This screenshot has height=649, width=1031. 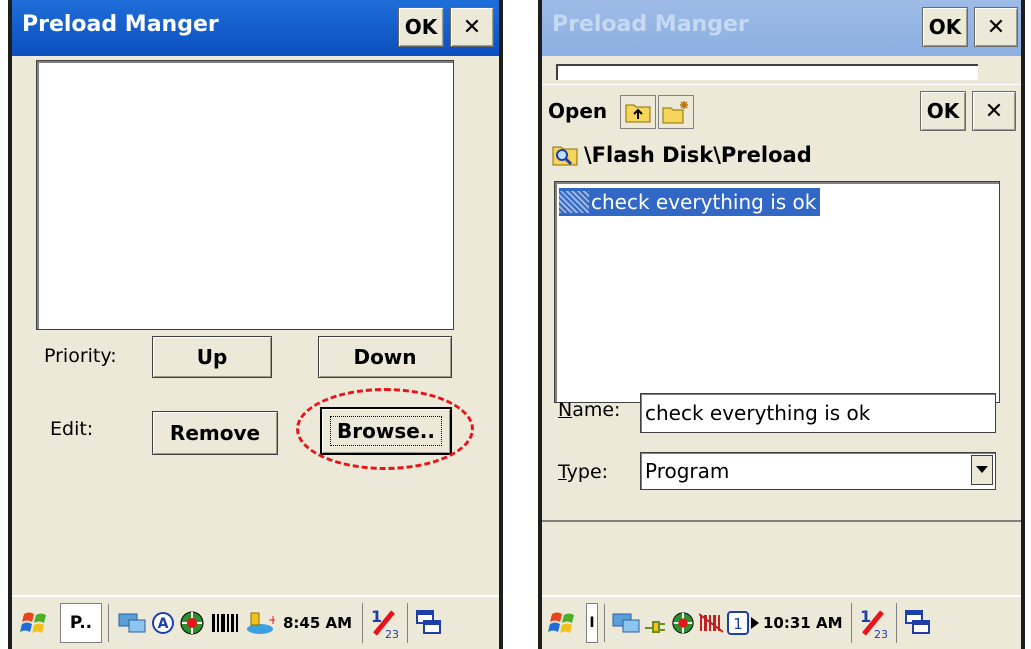 I want to click on type-label: Type:, so click(x=583, y=472).